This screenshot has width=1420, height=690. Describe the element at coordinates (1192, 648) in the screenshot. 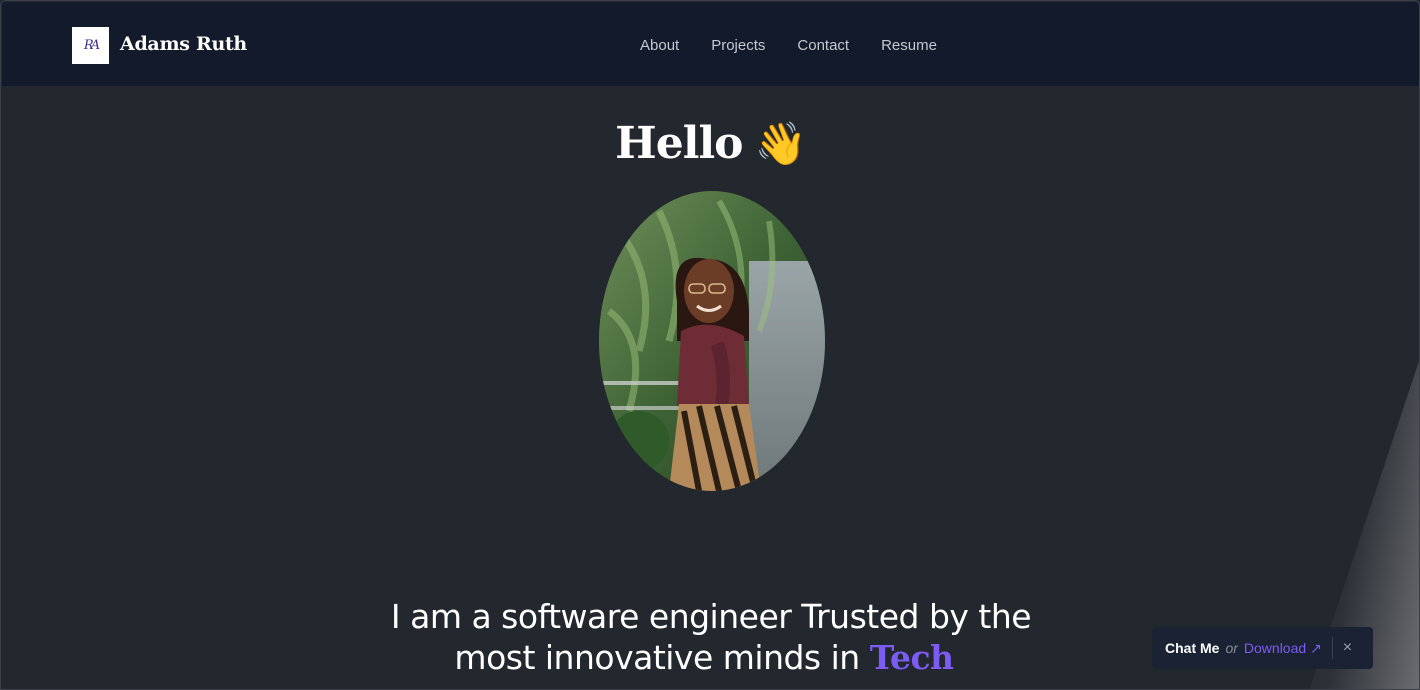

I see `chat-me-link: Chat Me` at that location.